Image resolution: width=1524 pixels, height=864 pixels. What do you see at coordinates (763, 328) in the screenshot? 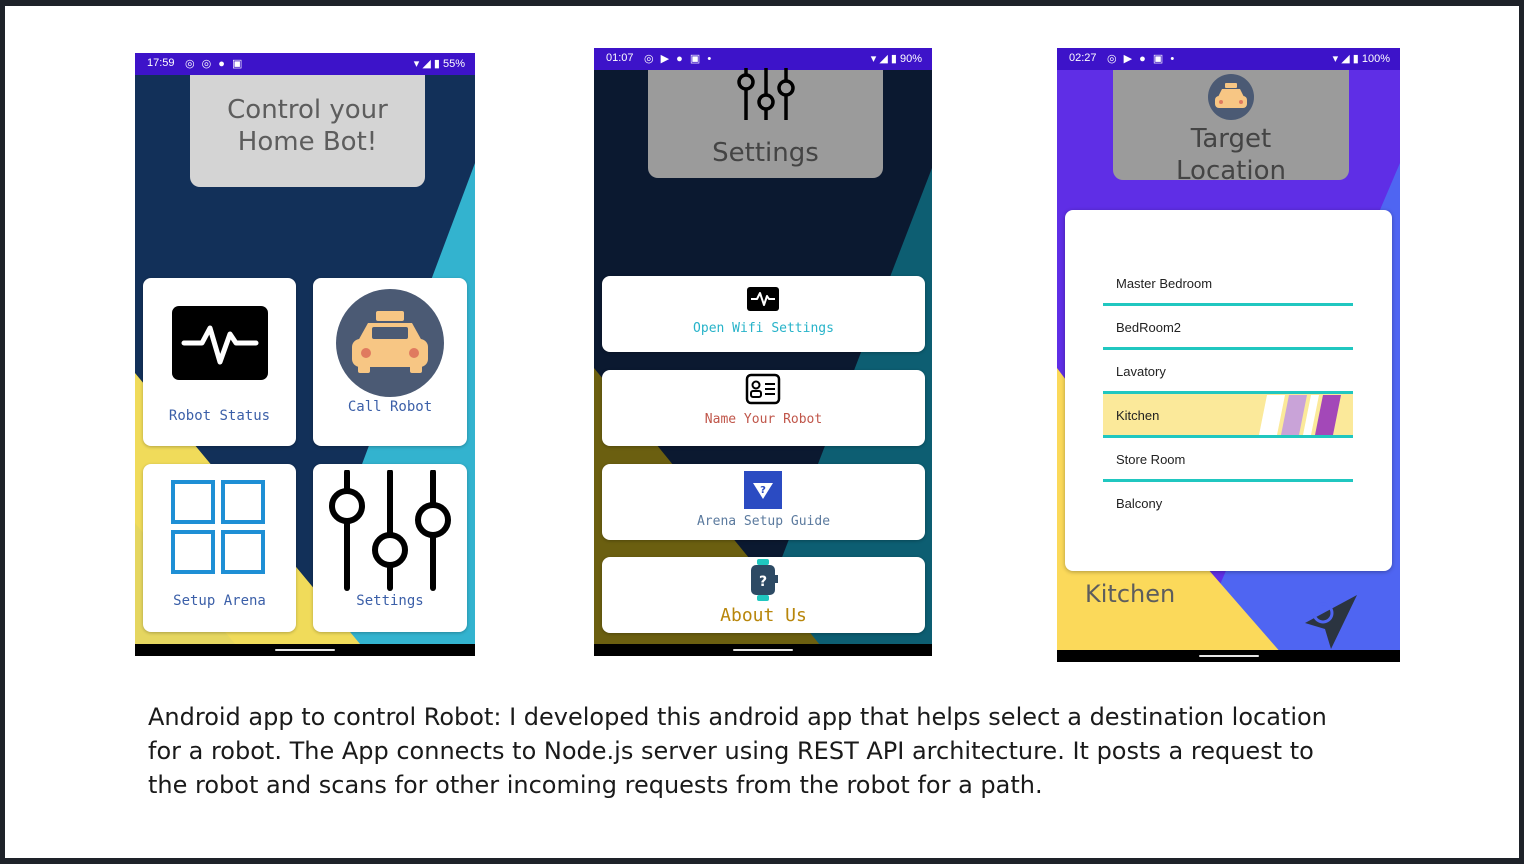
I see `open-wifi-settings-label: Open Wifi Settings` at bounding box center [763, 328].